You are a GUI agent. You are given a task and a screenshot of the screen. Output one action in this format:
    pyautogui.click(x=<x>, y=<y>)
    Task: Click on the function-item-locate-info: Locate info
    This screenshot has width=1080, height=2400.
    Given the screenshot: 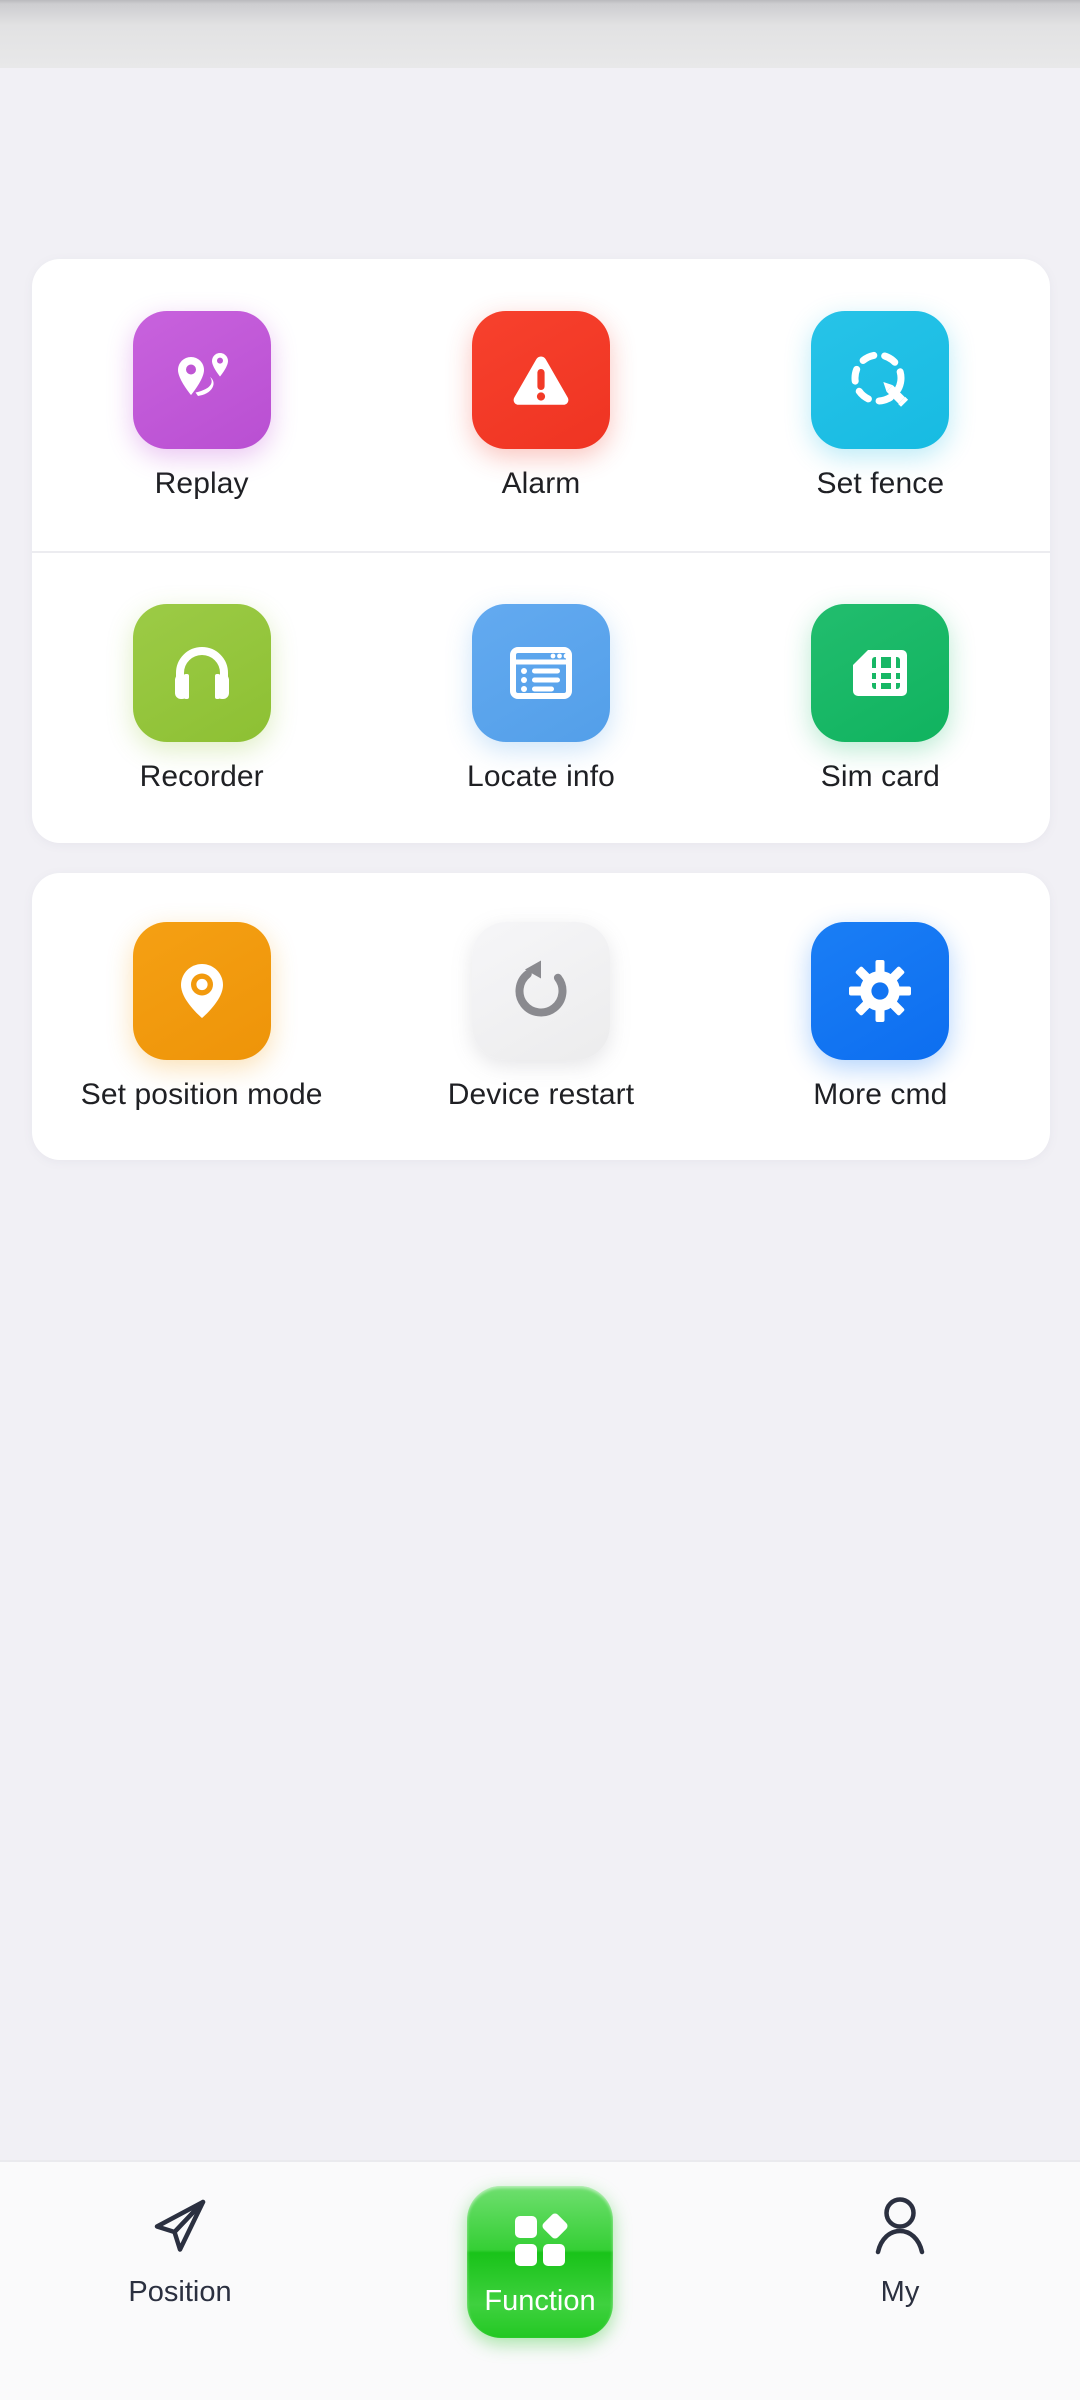 What is the action you would take?
    pyautogui.click(x=540, y=698)
    